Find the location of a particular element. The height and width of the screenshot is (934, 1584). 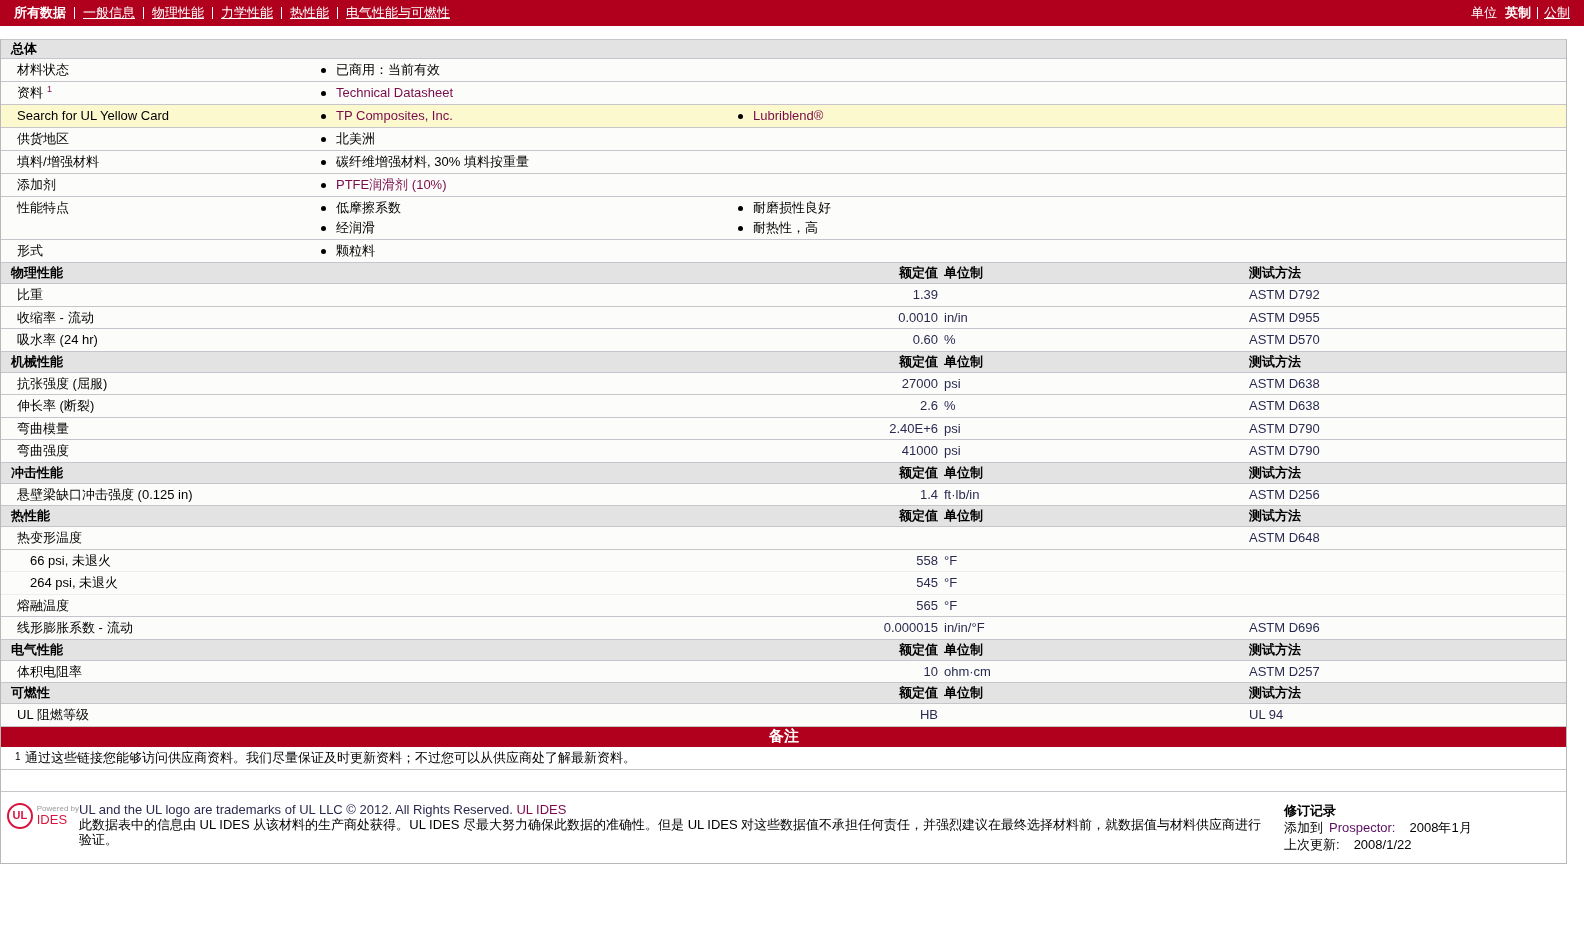

row-label: 资料 is located at coordinates (30, 93).